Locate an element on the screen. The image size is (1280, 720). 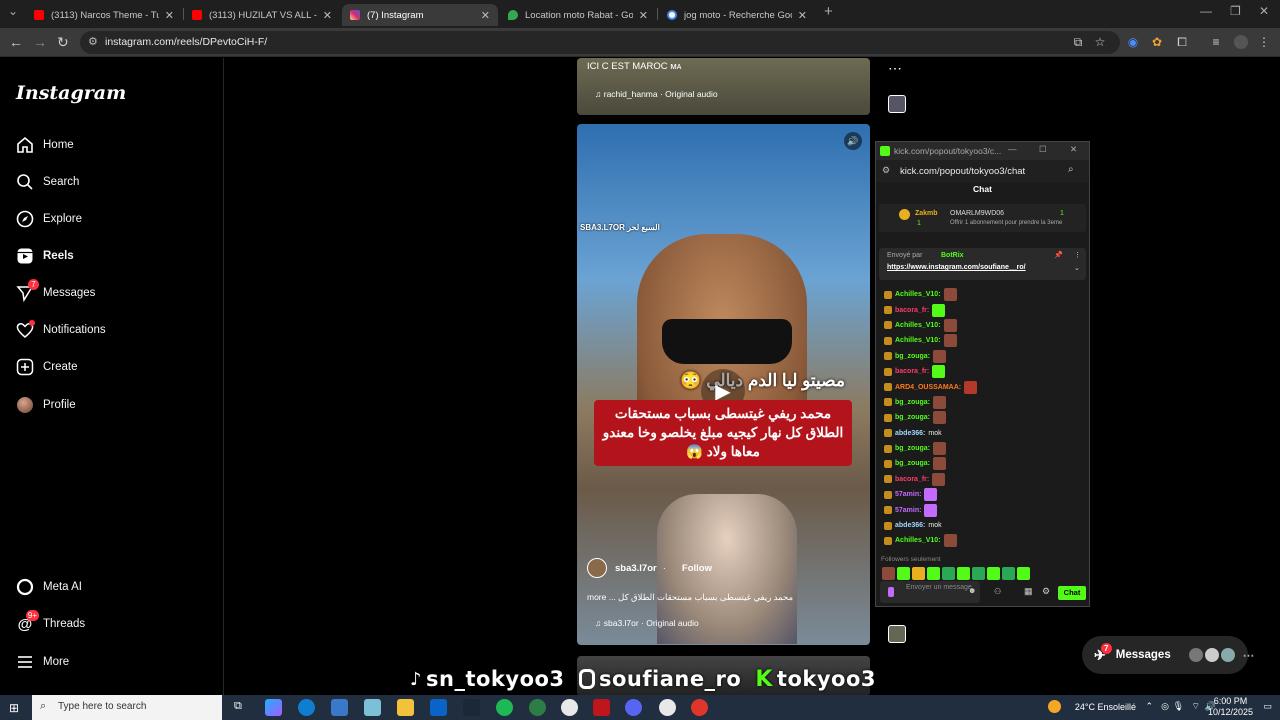
task-view-icon: ⧉ is located at coordinates (238, 706).